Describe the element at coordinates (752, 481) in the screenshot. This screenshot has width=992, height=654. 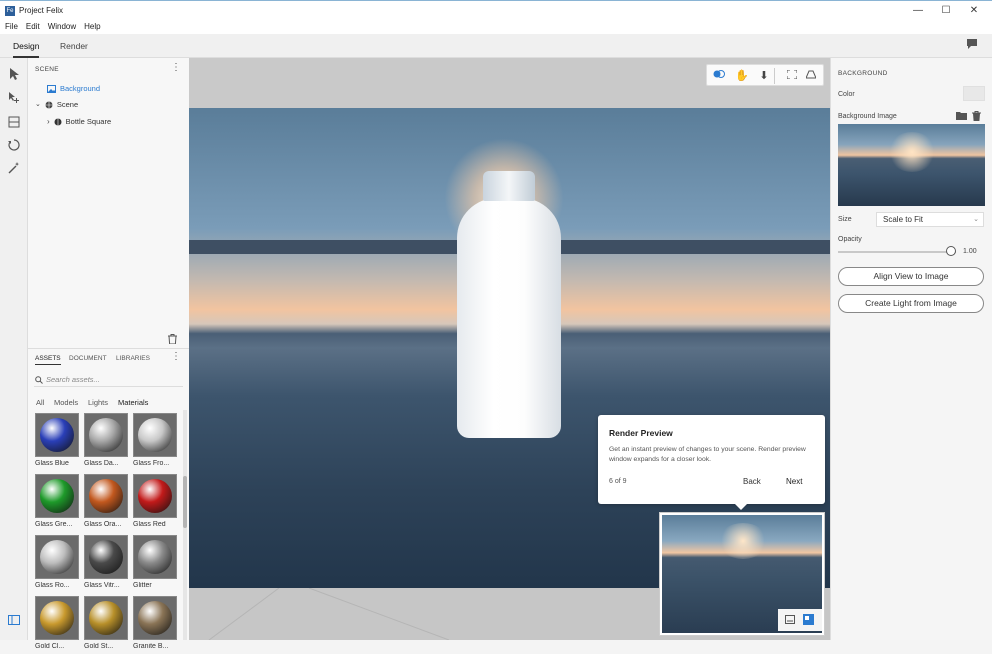
I see `back-button: Back` at that location.